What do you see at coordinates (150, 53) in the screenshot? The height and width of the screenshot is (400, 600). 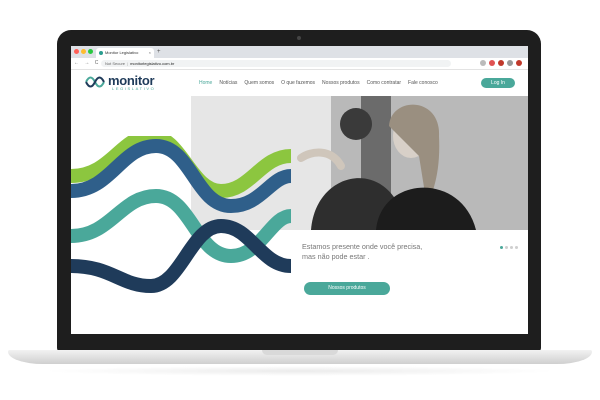 I see `close-icon: ×` at bounding box center [150, 53].